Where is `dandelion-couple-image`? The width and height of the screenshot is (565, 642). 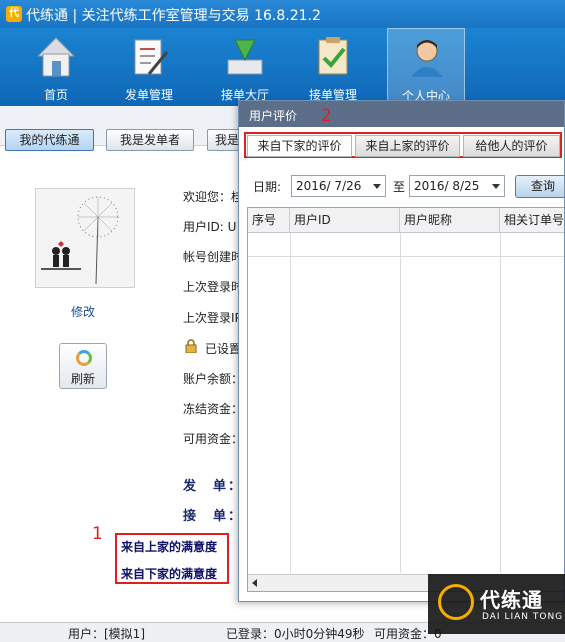
dandelion-couple-image is located at coordinates (85, 238).